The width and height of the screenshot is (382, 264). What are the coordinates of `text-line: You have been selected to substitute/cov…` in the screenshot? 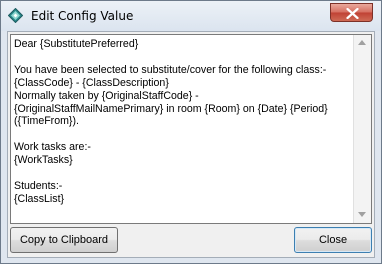 It's located at (170, 69).